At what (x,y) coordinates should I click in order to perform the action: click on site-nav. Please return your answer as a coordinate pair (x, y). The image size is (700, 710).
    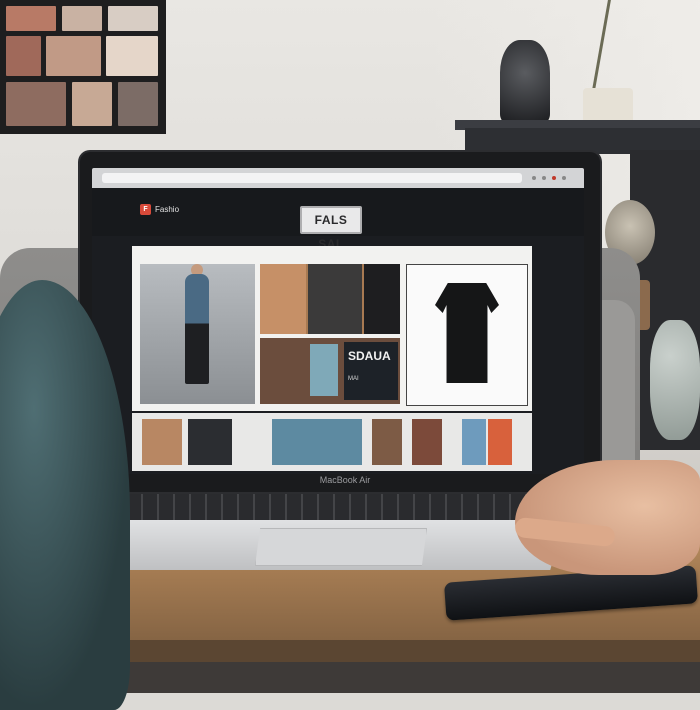
    Looking at the image, I should click on (497, 205).